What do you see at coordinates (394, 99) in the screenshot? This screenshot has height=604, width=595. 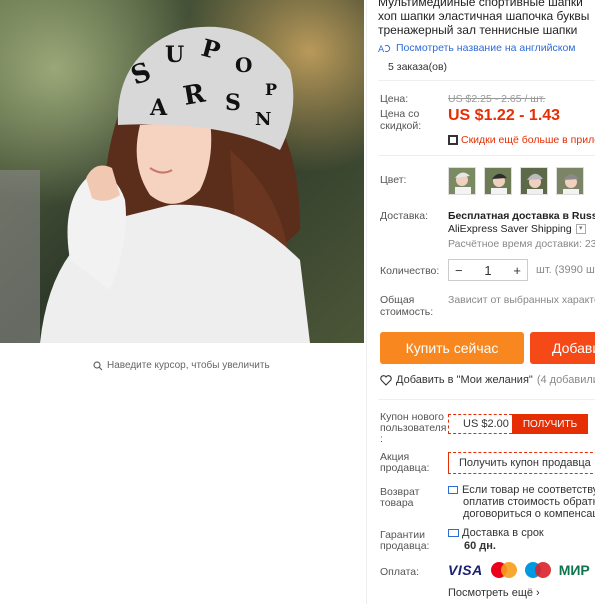 I see `price-label: Цена:` at bounding box center [394, 99].